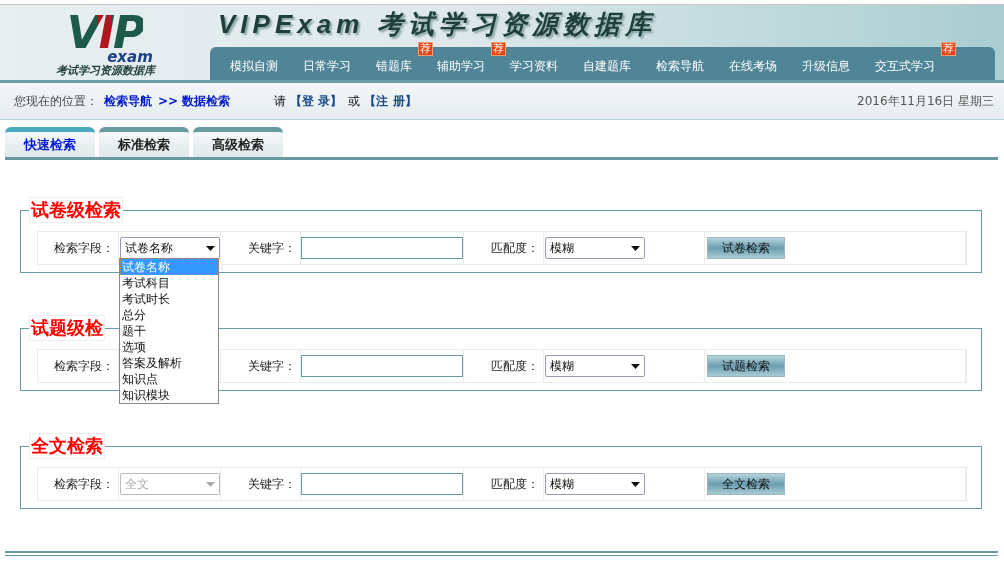 This screenshot has height=562, width=1004. Describe the element at coordinates (354, 101) in the screenshot. I see `or-text: 或` at that location.